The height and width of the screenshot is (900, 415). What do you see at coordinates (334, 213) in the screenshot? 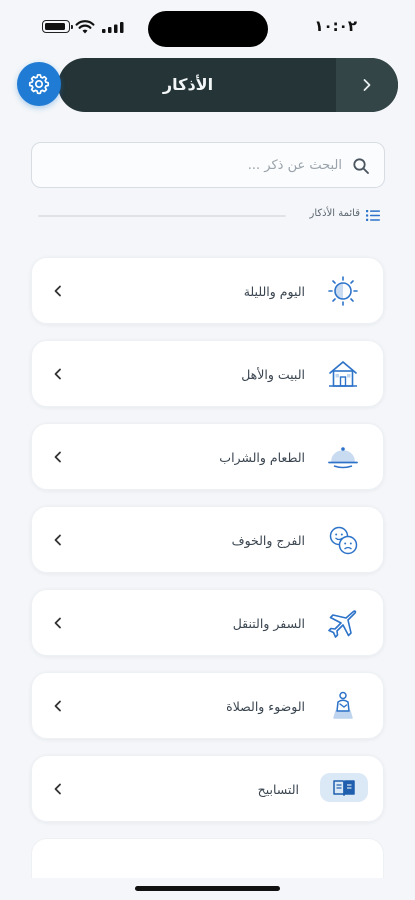
I see `section-label: قائمة الأذكار` at bounding box center [334, 213].